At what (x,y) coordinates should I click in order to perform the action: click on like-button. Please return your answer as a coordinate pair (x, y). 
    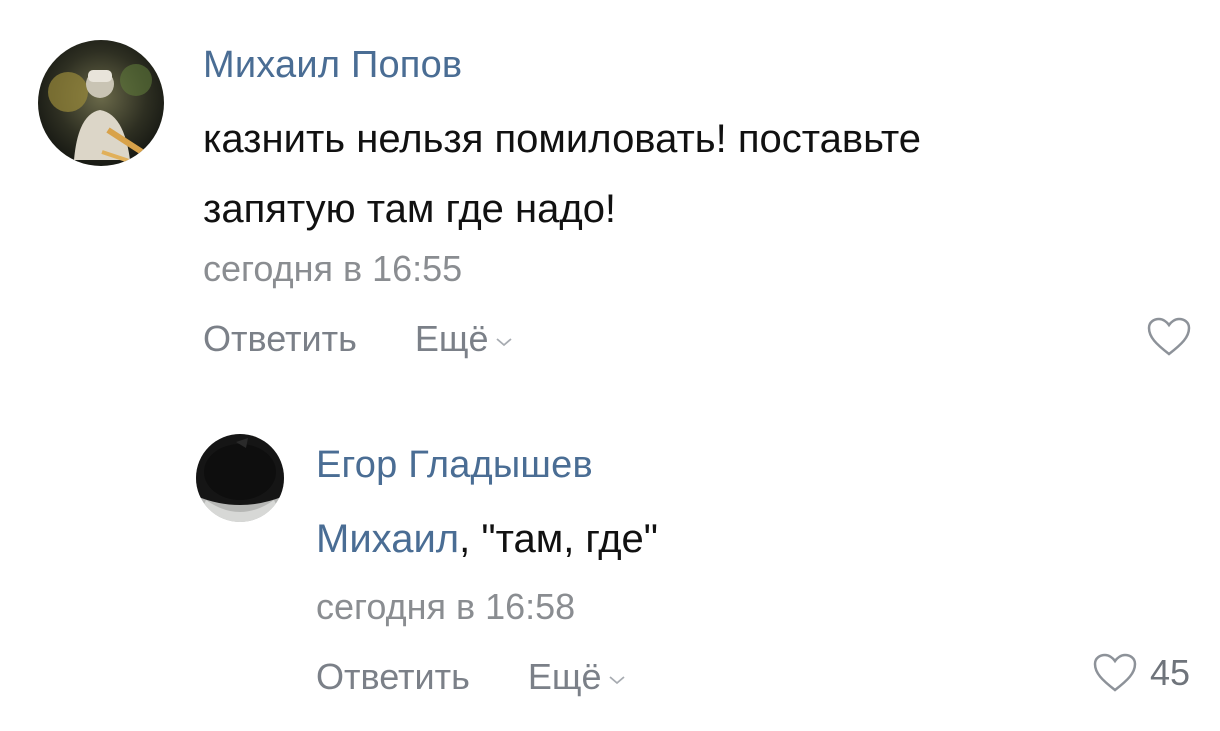
    Looking at the image, I should click on (1175, 337).